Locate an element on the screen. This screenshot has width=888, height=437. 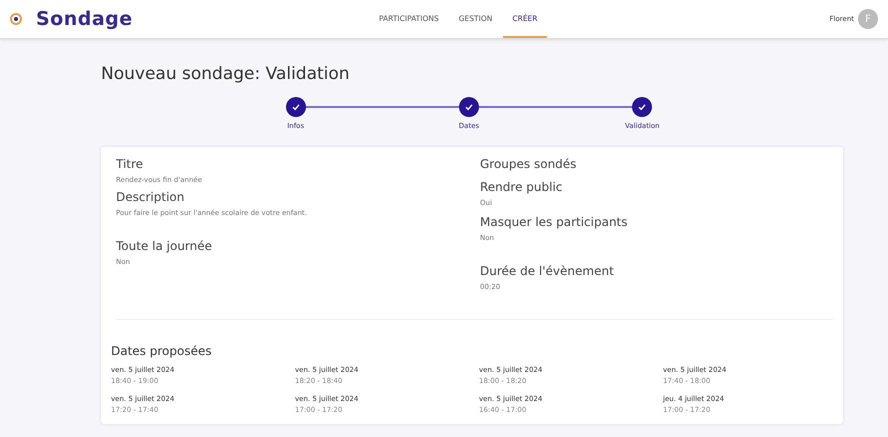
page-title: Nouveau sondage: Validation is located at coordinates (226, 74).